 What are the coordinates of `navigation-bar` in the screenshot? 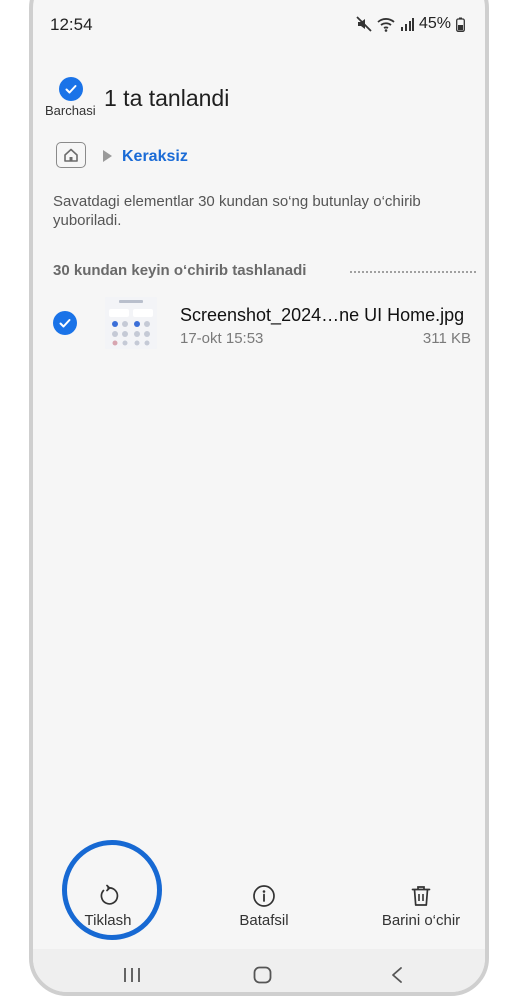 It's located at (259, 970).